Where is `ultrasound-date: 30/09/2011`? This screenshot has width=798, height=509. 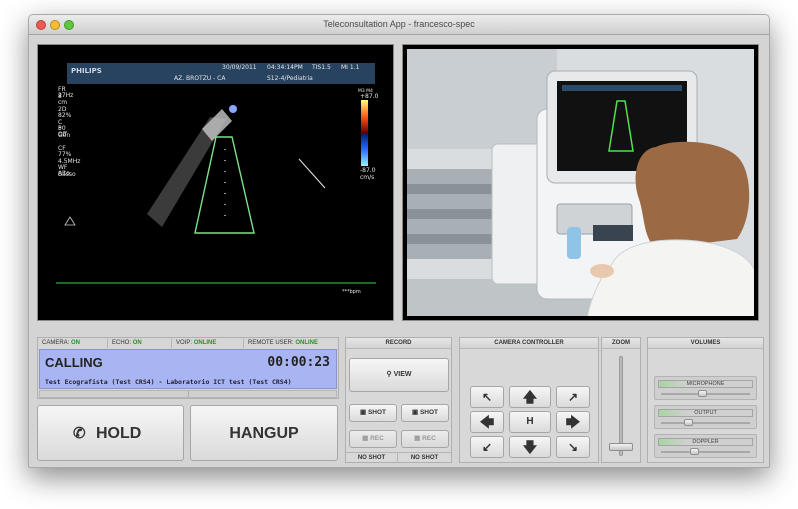 ultrasound-date: 30/09/2011 is located at coordinates (239, 67).